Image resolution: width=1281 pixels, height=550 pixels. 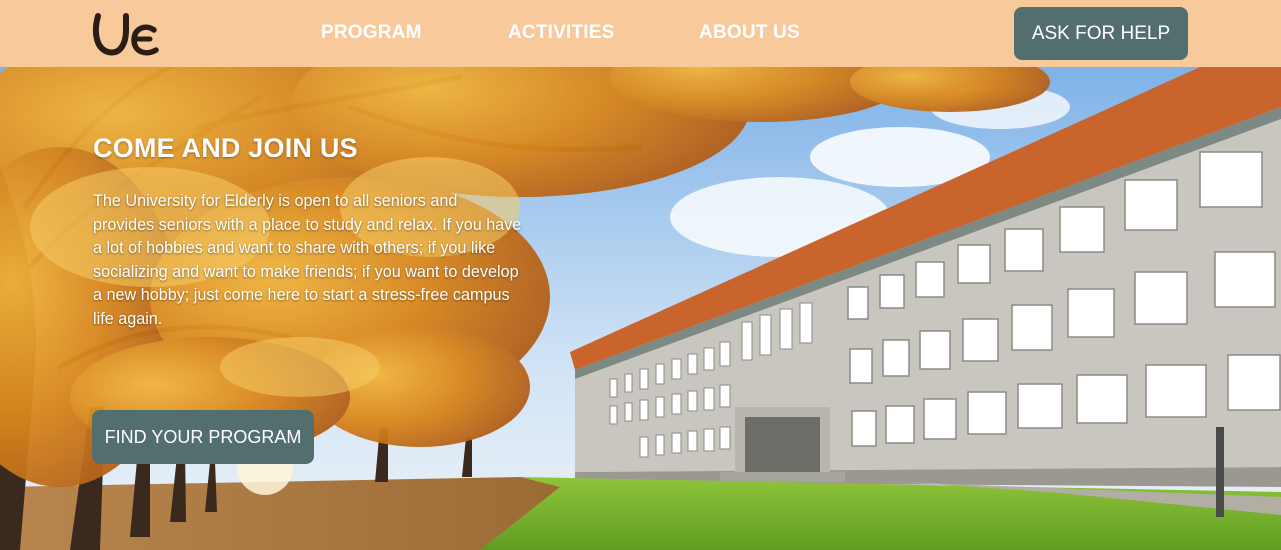 I want to click on find-your-program-button: FIND YOUR PROGRAM, so click(x=203, y=437).